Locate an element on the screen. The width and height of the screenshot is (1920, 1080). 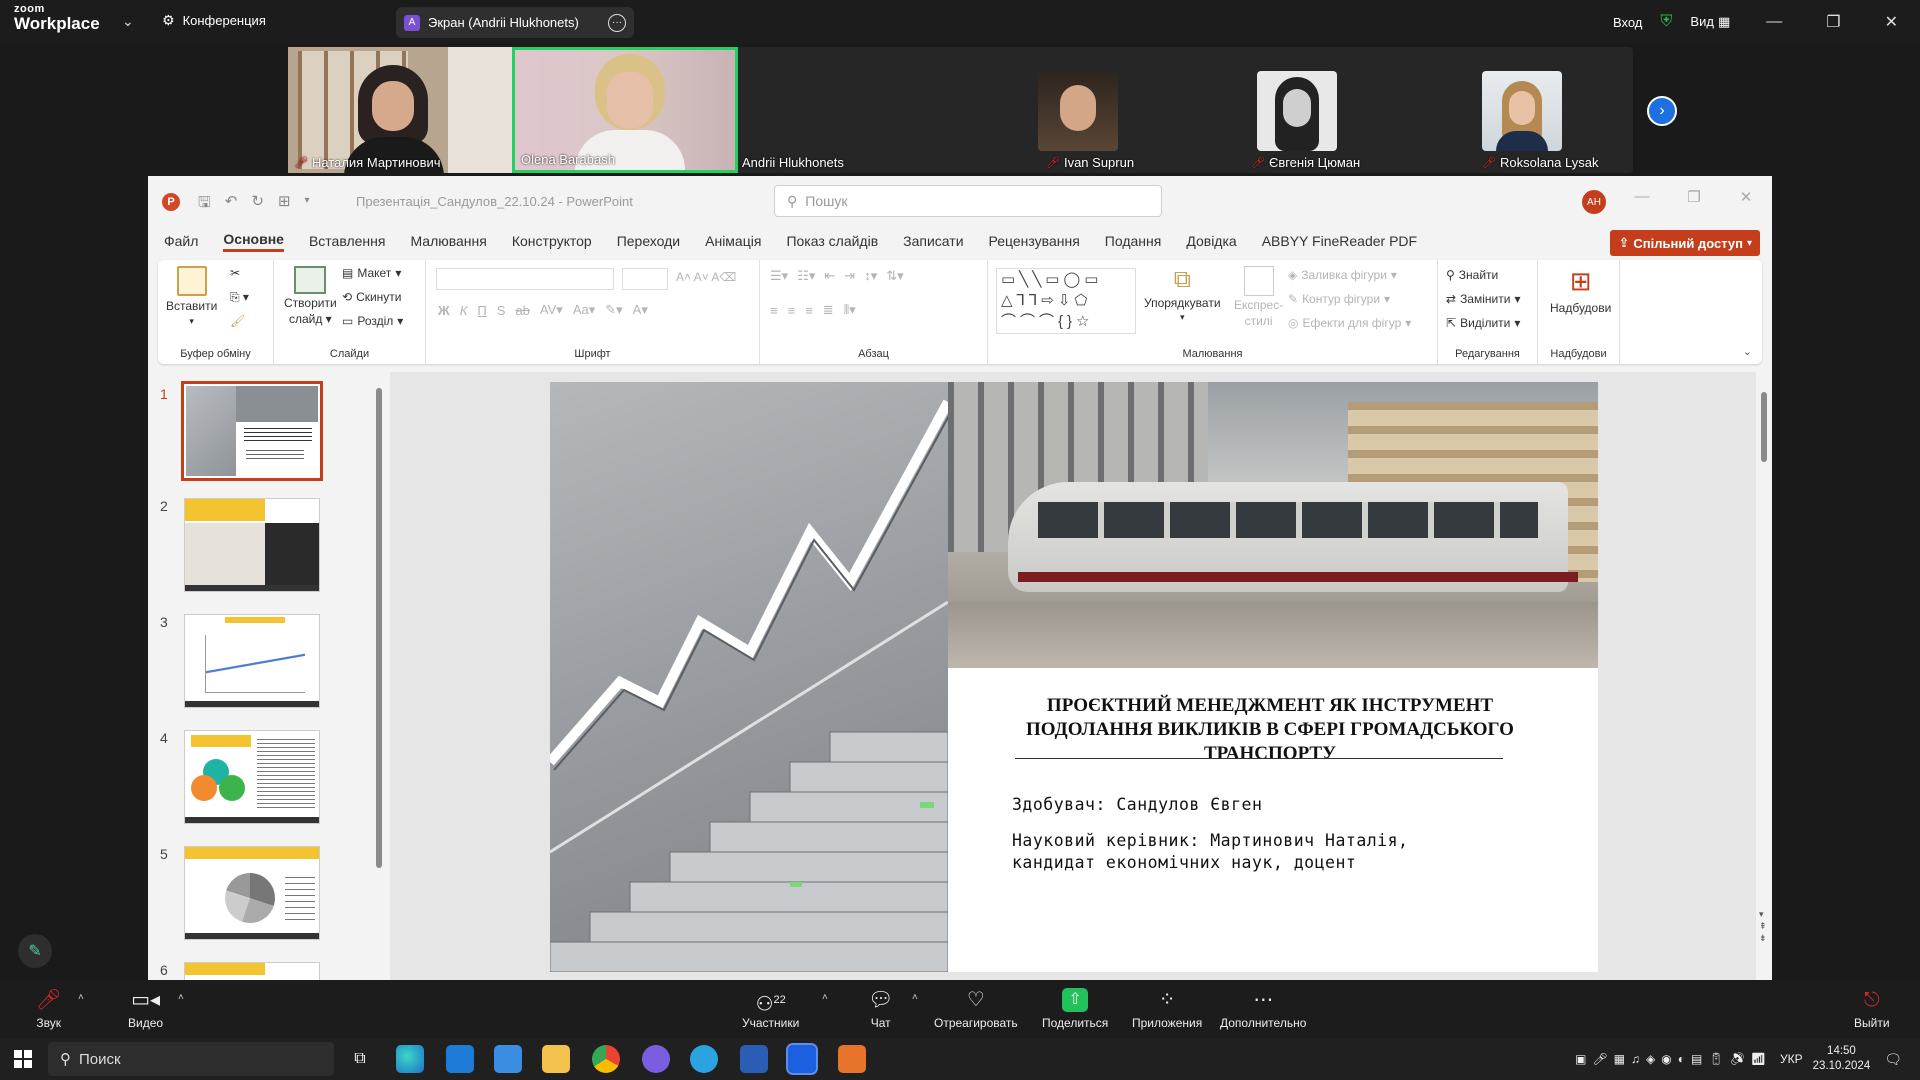
save-icon: 🖫︎ is located at coordinates (204, 204).